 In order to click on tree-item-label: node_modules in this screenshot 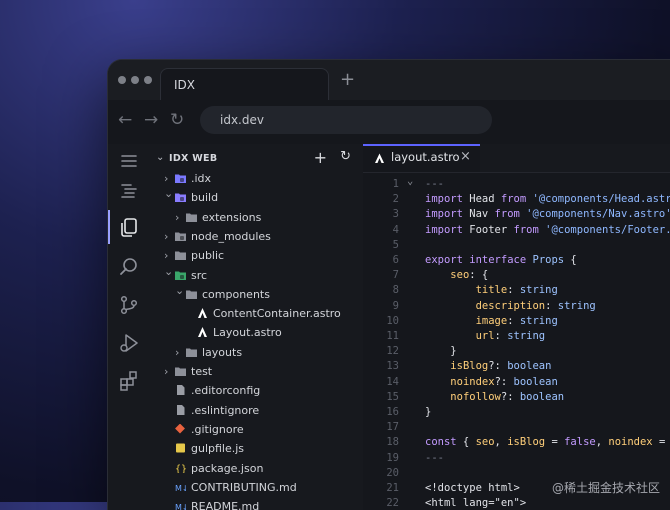, I will do `click(231, 236)`.